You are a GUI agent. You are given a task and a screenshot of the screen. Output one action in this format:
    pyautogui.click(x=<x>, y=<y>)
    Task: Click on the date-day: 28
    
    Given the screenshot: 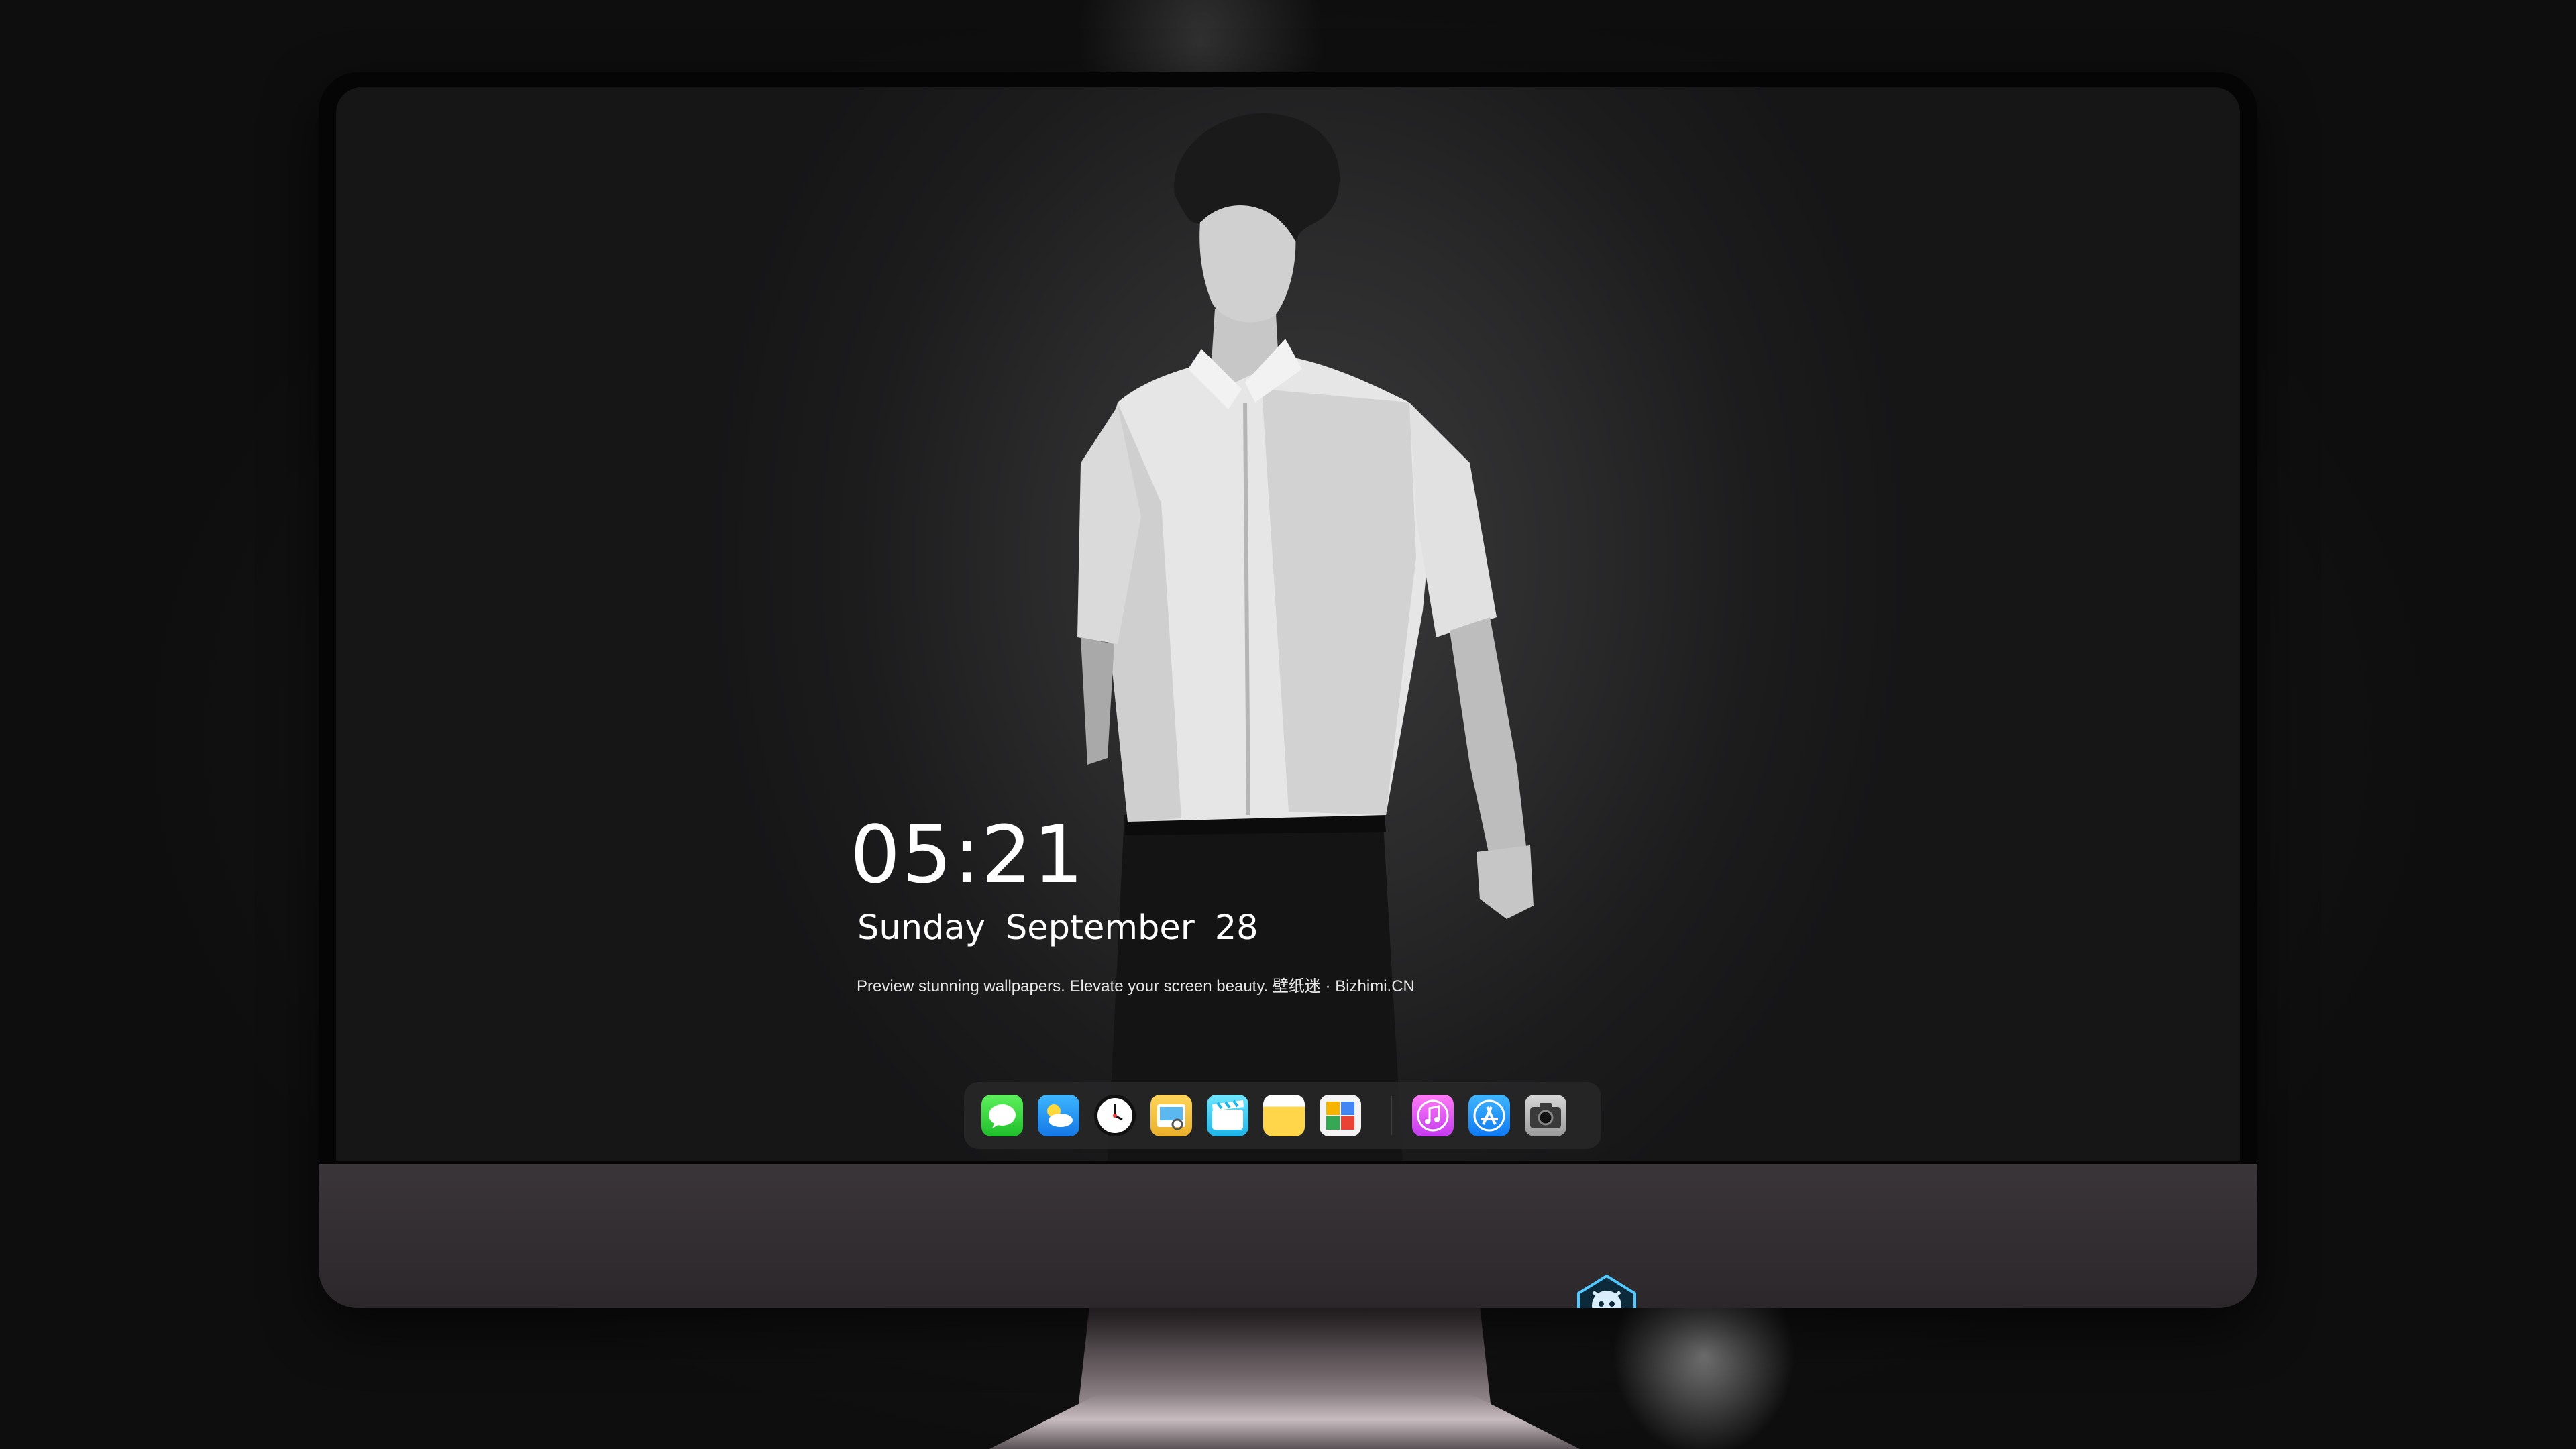 What is the action you would take?
    pyautogui.click(x=1236, y=928)
    